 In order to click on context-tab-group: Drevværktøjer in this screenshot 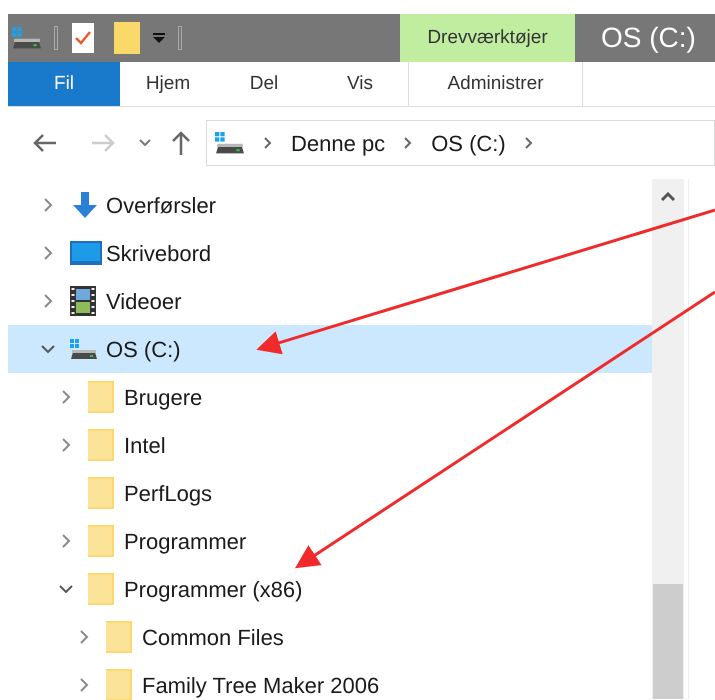, I will do `click(487, 38)`.